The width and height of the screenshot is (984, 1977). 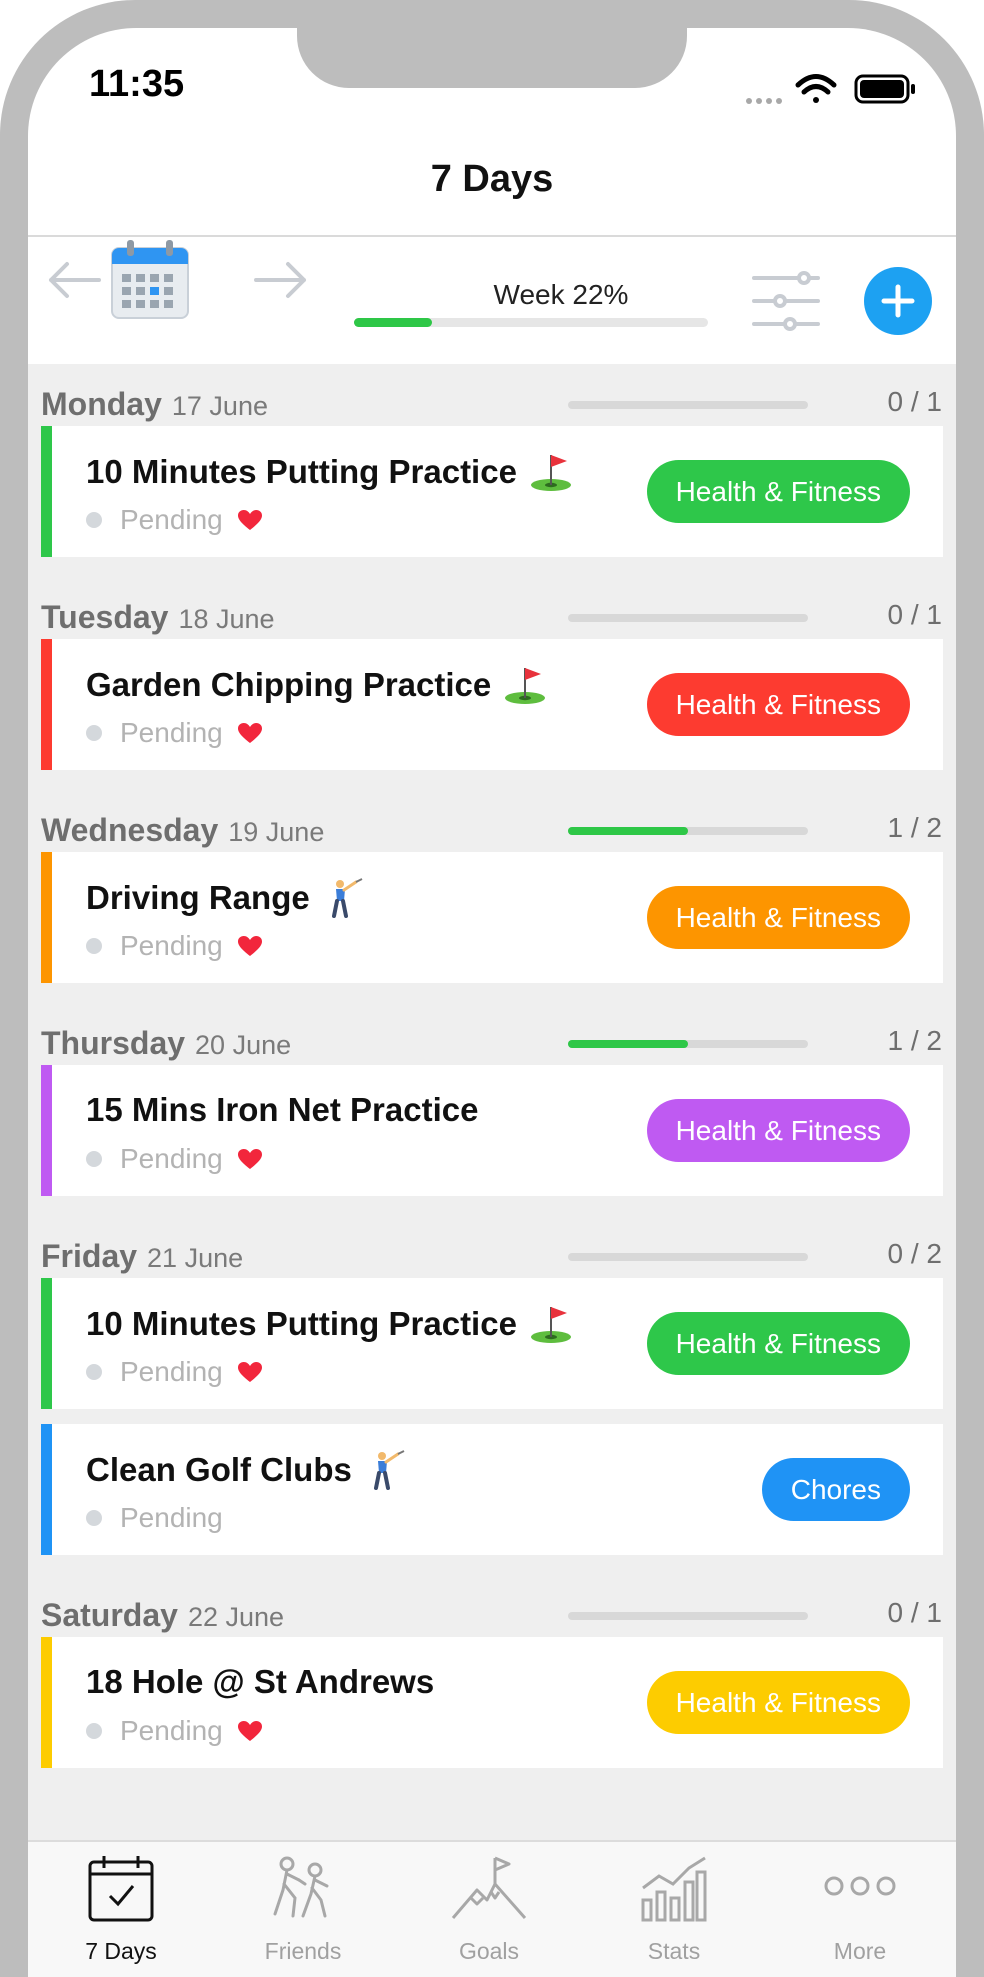 What do you see at coordinates (198, 897) in the screenshot?
I see `task-title-text: Driving Range` at bounding box center [198, 897].